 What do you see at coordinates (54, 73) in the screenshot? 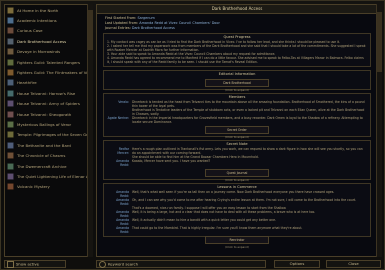
I see `quest-list-label: Fighters Guild: The Flintmakers of Vos` at bounding box center [54, 73].